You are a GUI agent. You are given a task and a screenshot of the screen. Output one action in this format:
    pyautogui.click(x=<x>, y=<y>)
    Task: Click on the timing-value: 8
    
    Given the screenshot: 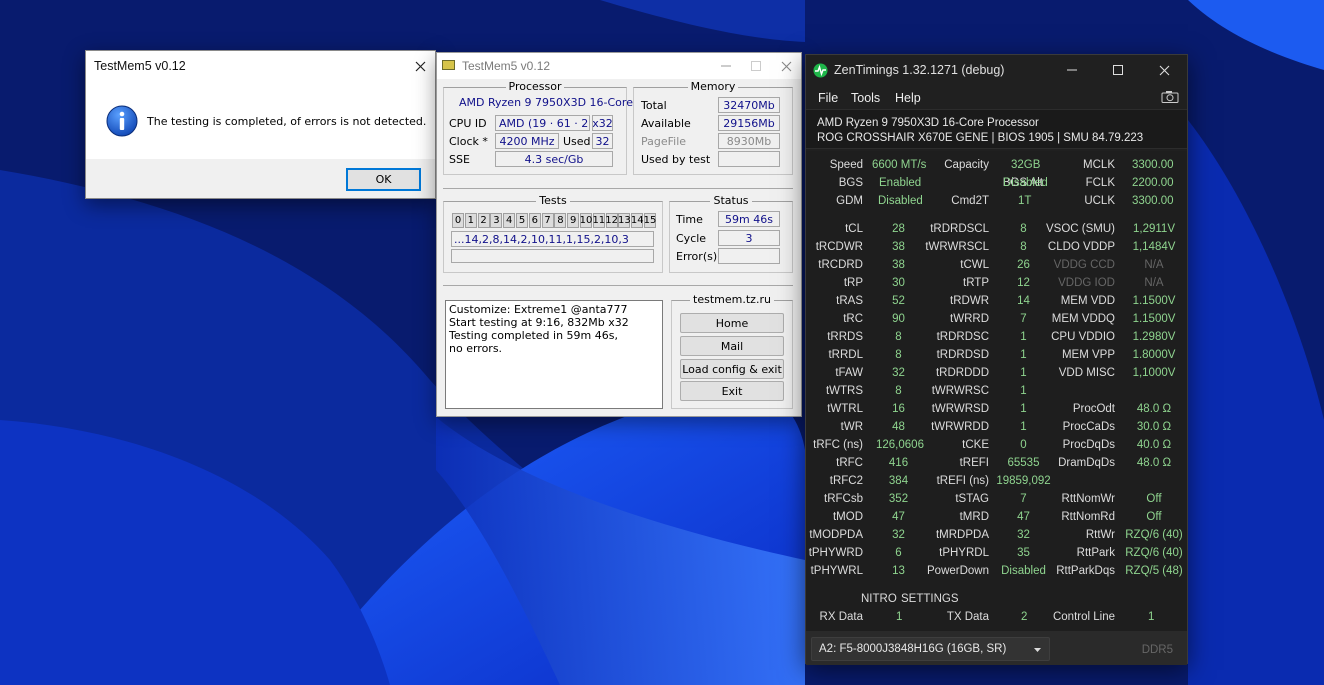 What is the action you would take?
    pyautogui.click(x=898, y=337)
    